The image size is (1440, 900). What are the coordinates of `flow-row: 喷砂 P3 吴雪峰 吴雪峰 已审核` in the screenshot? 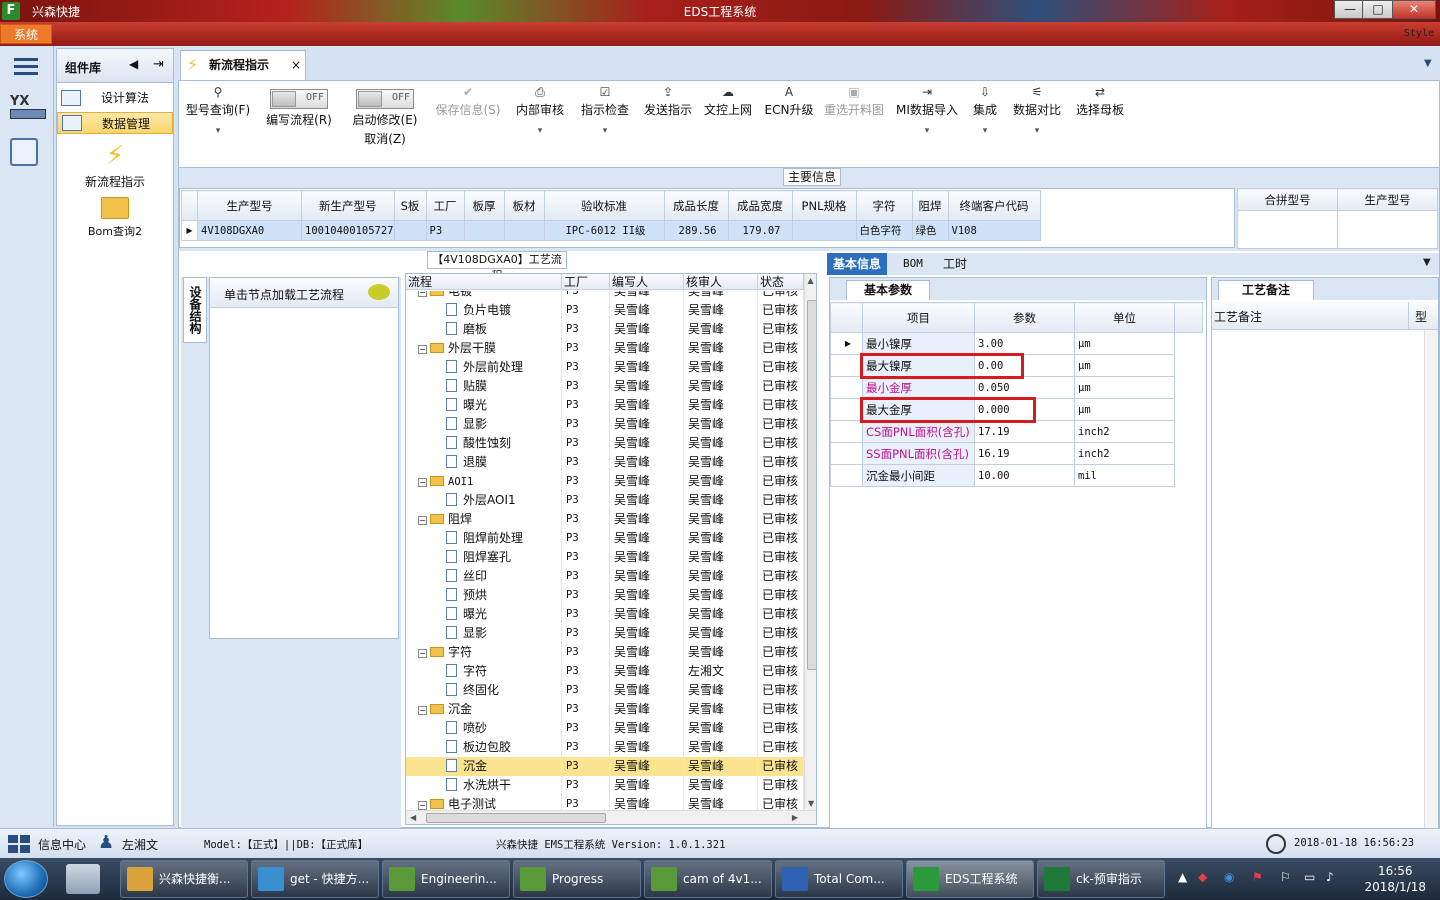 It's located at (605, 728).